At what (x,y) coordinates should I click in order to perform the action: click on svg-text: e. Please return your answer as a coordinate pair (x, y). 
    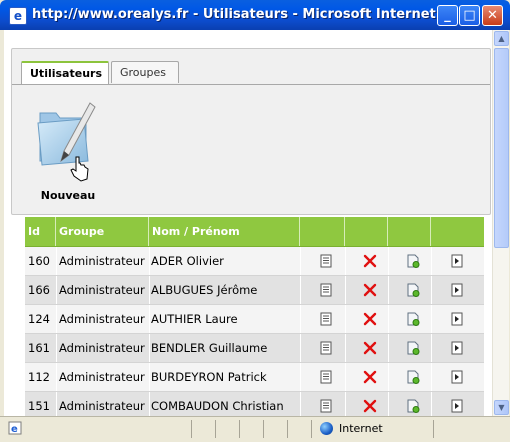
    Looking at the image, I should click on (14, 429).